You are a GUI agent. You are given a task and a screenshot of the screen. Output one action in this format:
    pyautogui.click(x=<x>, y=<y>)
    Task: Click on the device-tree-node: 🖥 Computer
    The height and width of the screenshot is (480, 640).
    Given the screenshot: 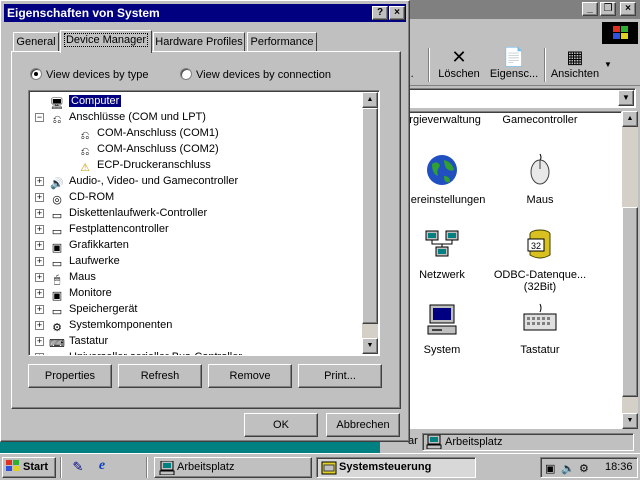 What is the action you would take?
    pyautogui.click(x=85, y=101)
    